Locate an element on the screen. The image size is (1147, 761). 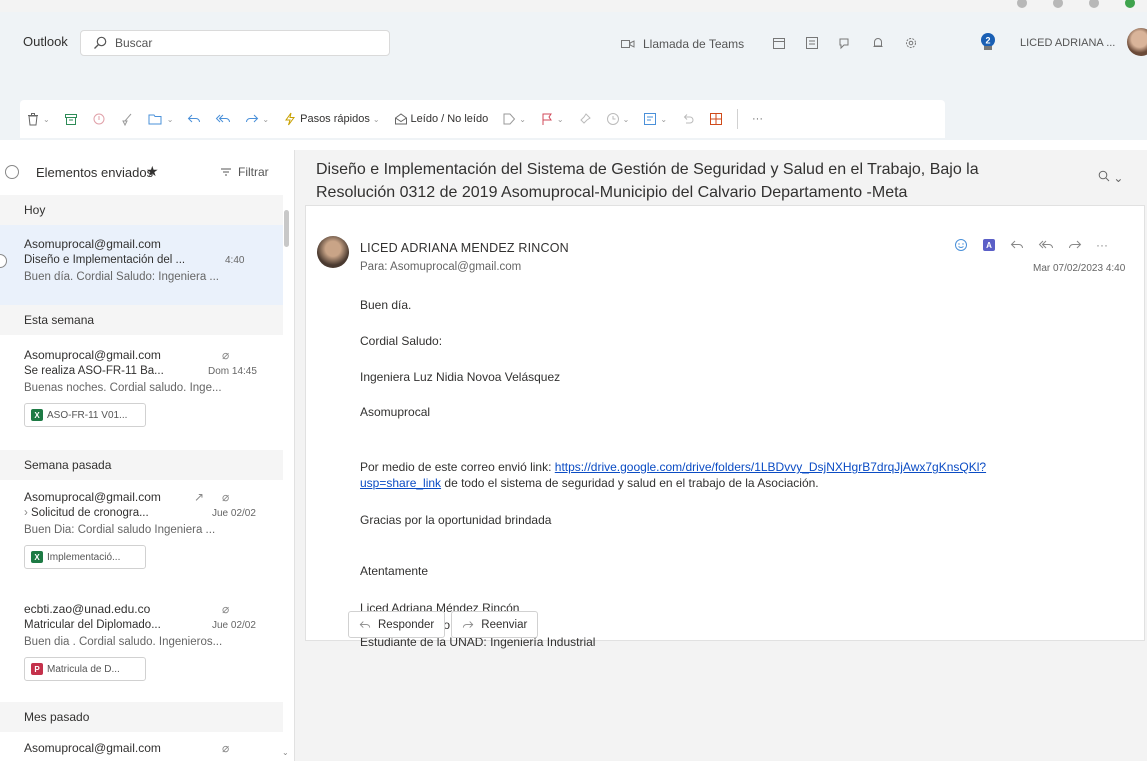
sender-avatar is located at coordinates (333, 252).